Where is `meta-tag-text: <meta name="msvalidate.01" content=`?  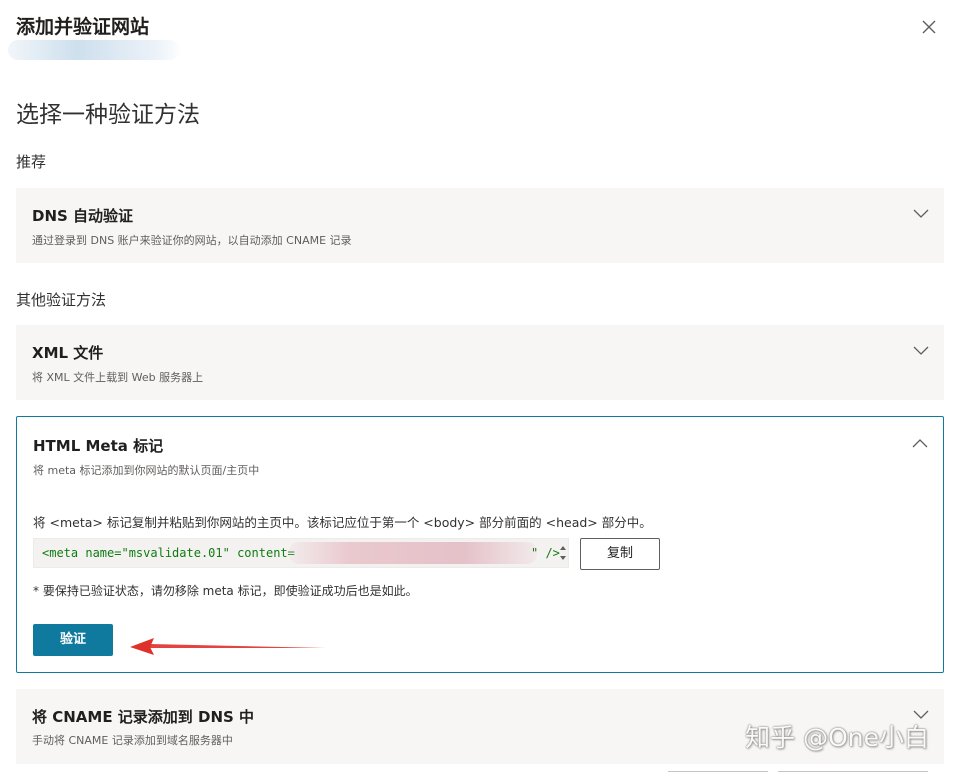
meta-tag-text: <meta name="msvalidate.01" content= is located at coordinates (168, 553).